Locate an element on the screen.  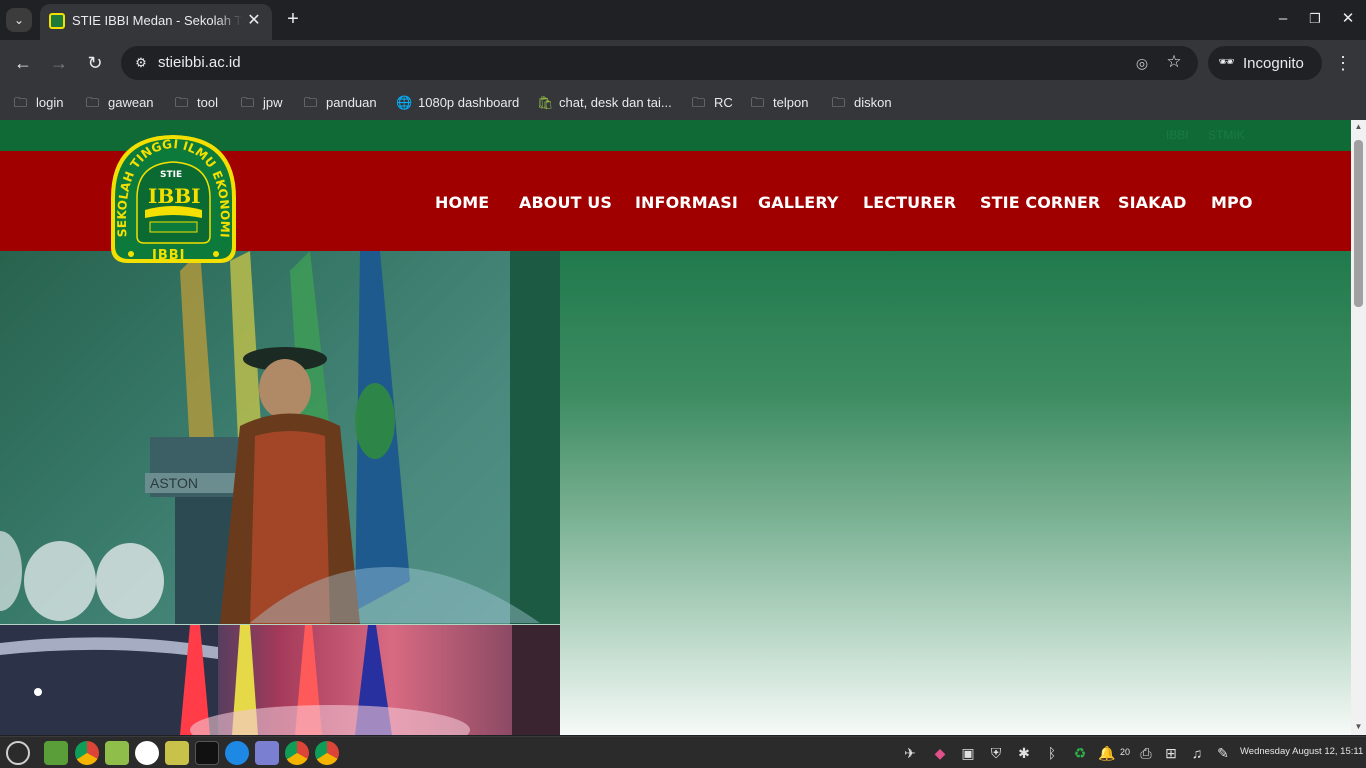
nav-informasi: INFORMASI is located at coordinates (686, 202).